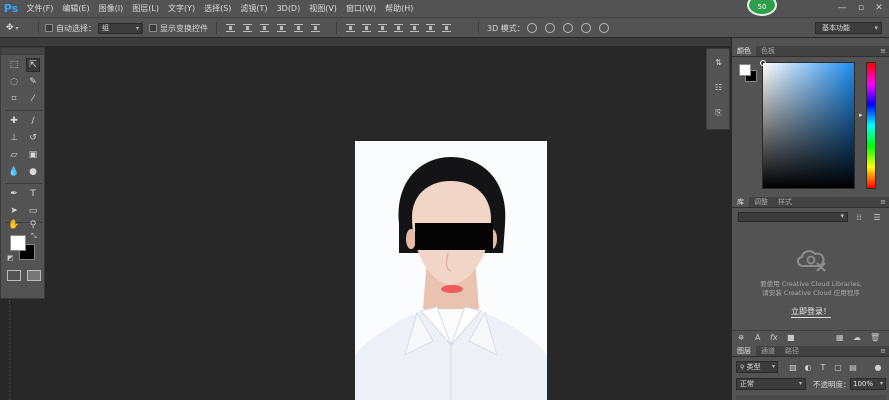 The width and height of the screenshot is (889, 400). I want to click on user-badge: 50, so click(762, 8).